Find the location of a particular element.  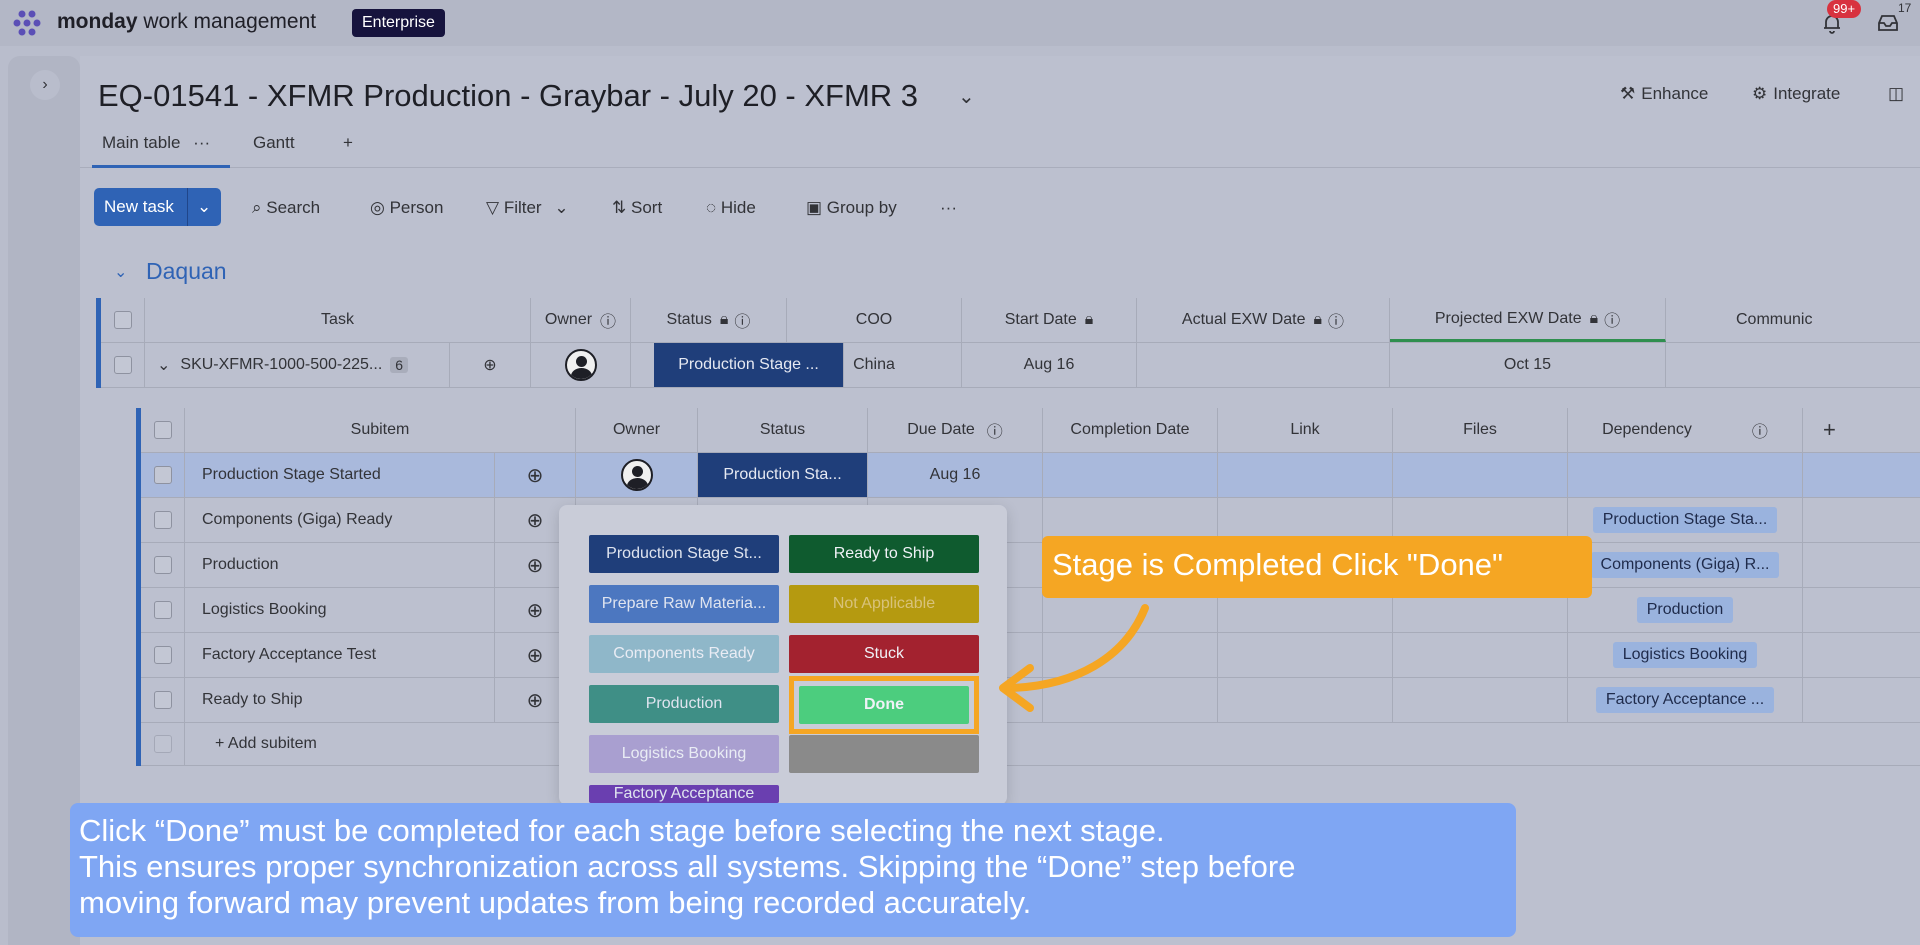

inbox-icon is located at coordinates (1888, 23).